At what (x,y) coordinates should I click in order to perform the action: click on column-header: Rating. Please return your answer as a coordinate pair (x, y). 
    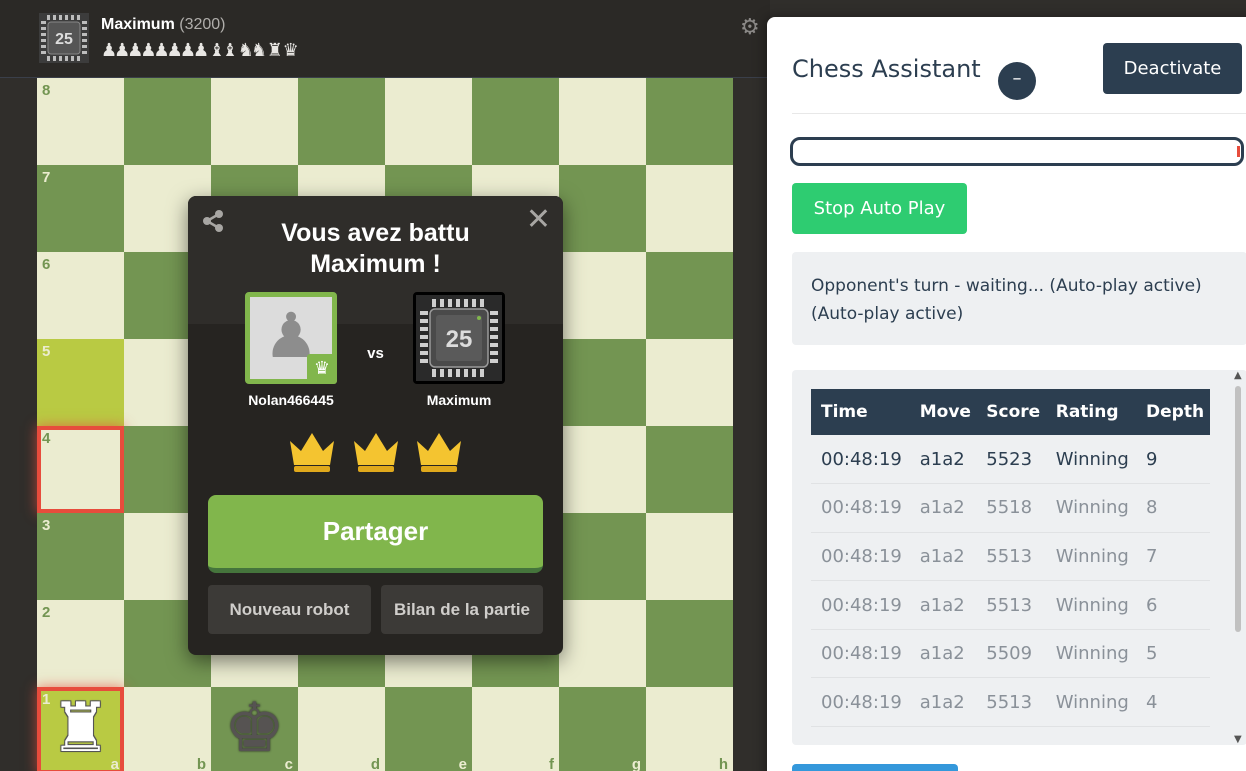
    Looking at the image, I should click on (1091, 412).